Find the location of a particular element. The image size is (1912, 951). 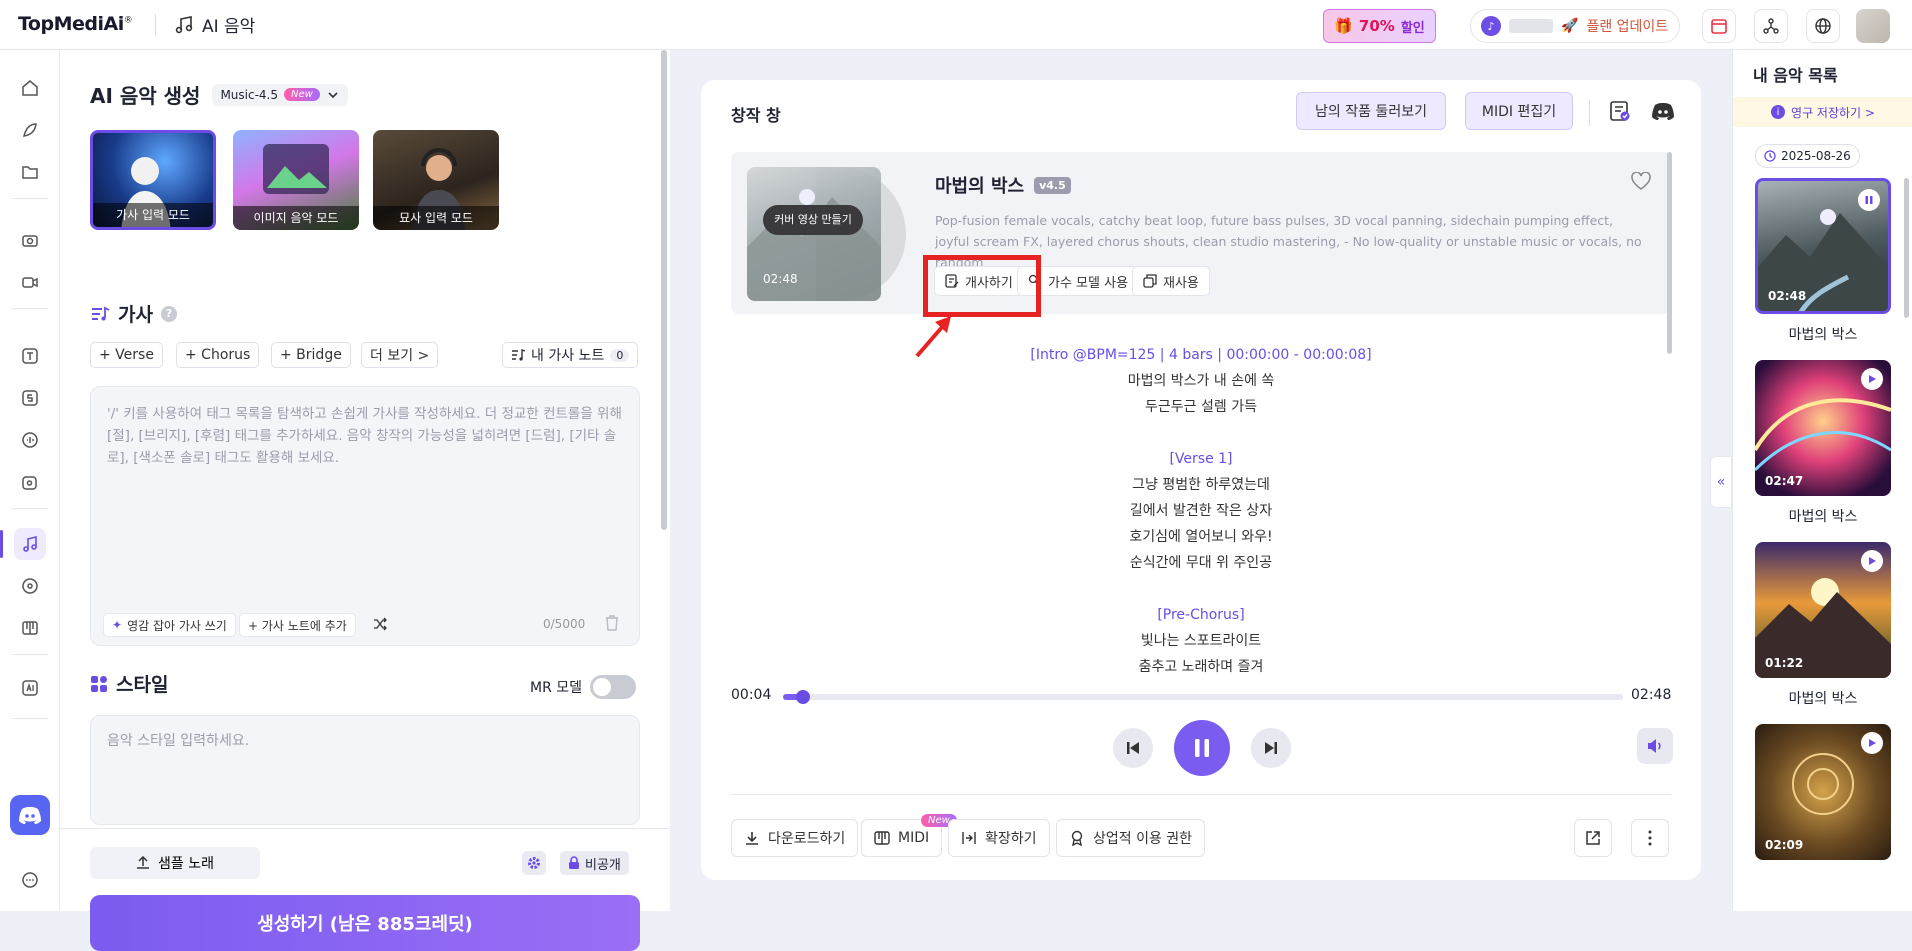

lyrics-line: 호기심에 열어보니 와우! is located at coordinates (1201, 537).